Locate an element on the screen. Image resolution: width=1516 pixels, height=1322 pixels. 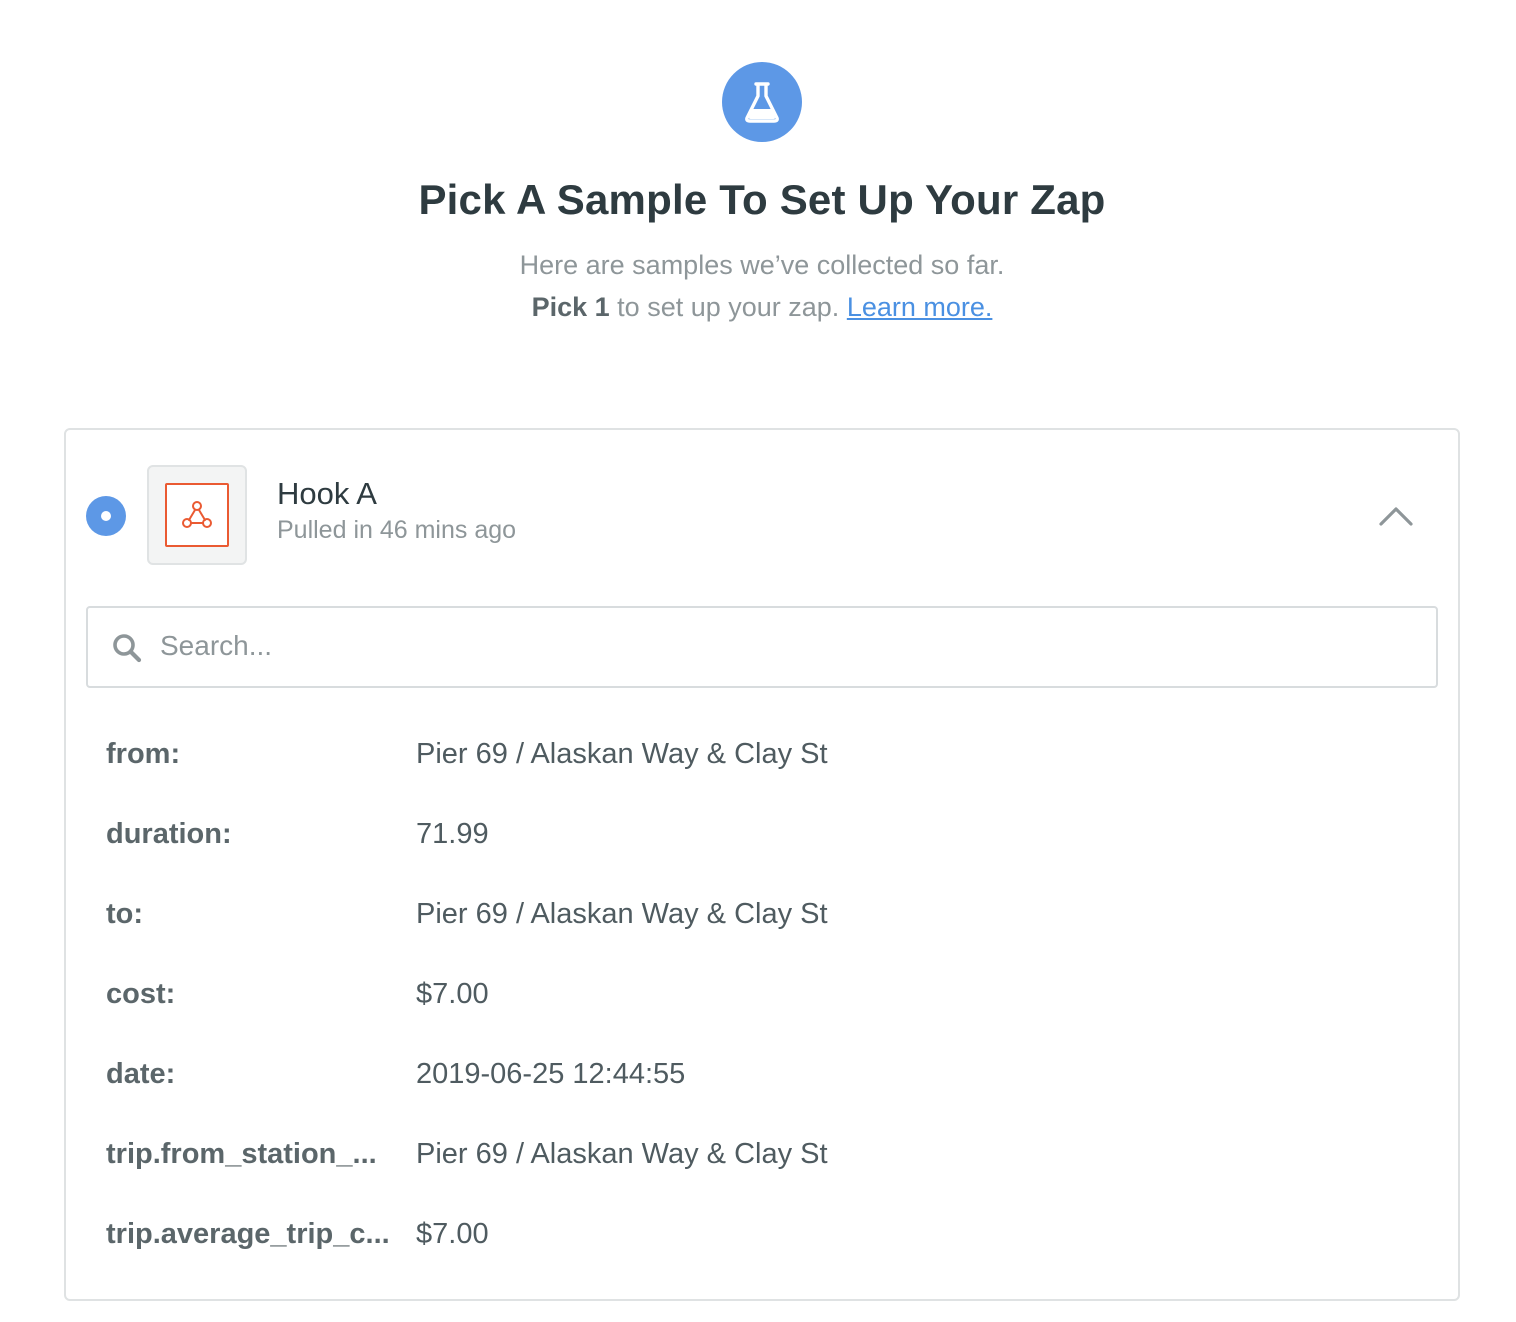
field-value: 2019-06-25 12:44:55 is located at coordinates (551, 1074).